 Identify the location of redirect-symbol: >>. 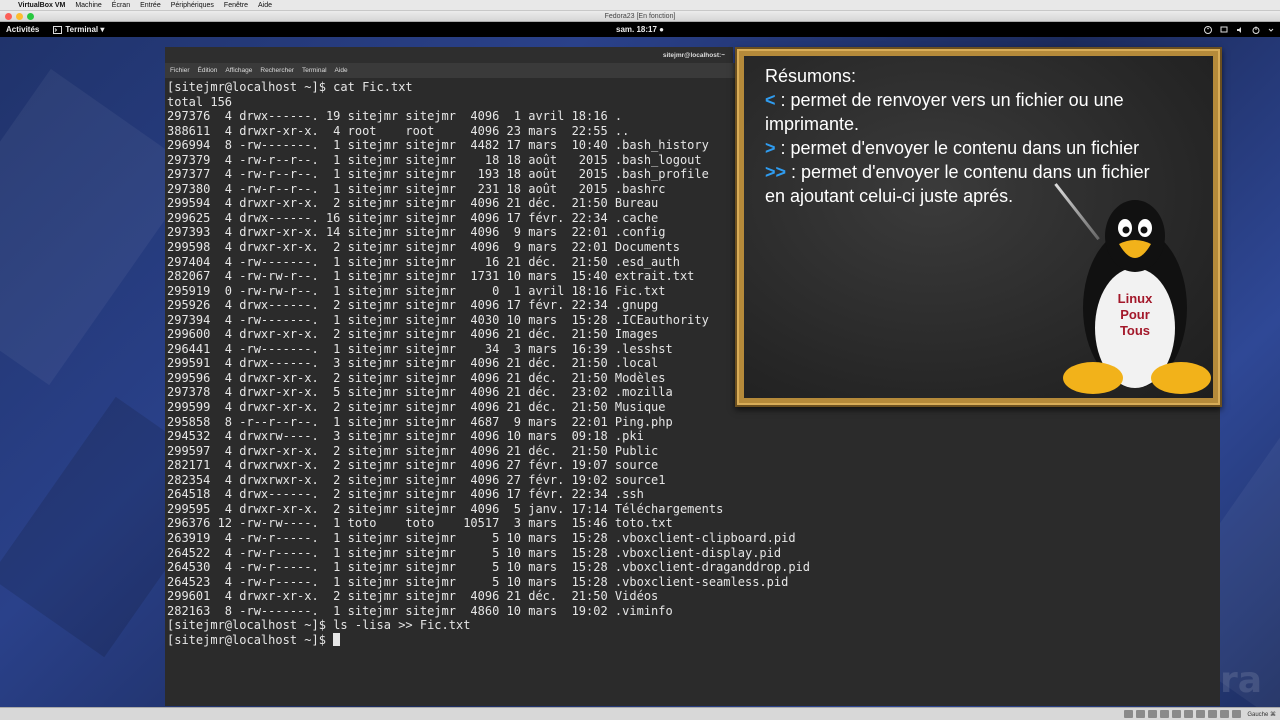
(776, 172).